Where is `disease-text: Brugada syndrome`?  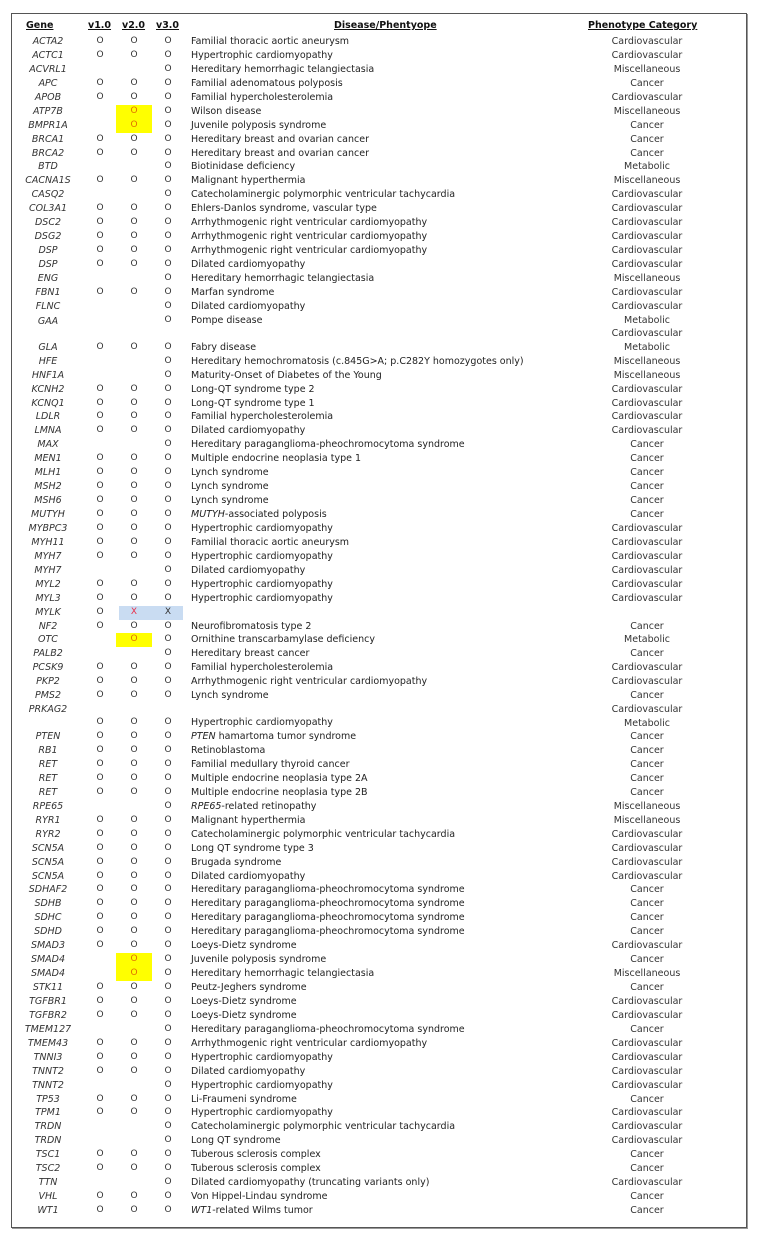 disease-text: Brugada syndrome is located at coordinates (236, 862).